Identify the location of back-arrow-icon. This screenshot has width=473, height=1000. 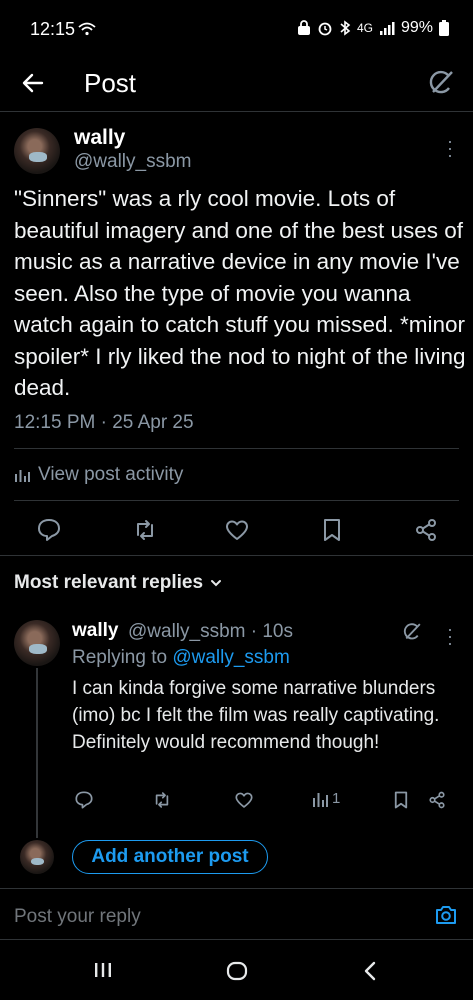
(33, 83).